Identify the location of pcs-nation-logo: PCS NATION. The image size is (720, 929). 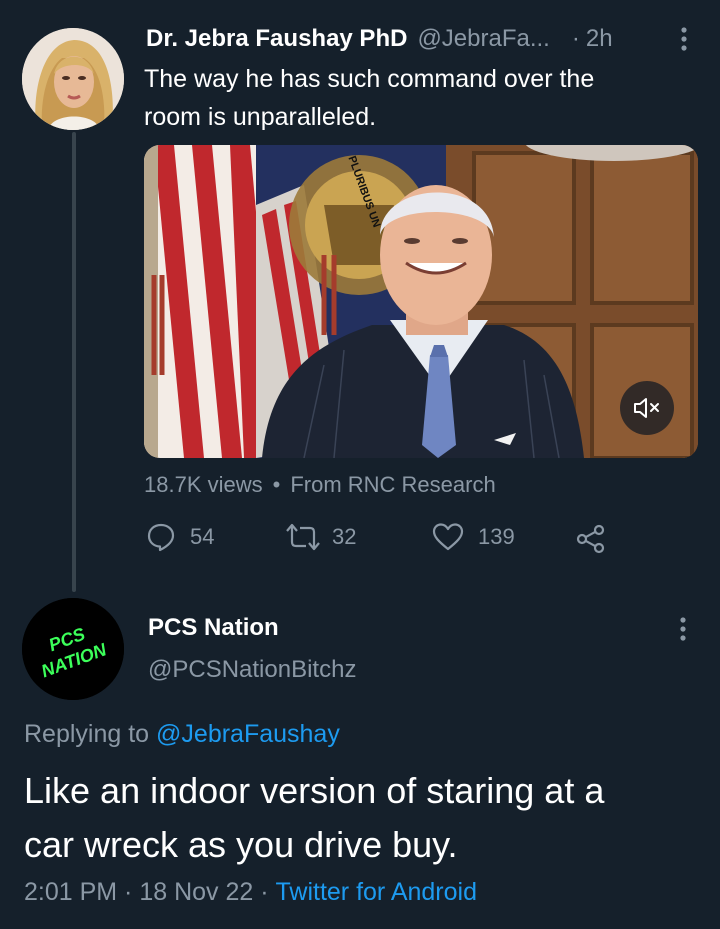
(73, 649).